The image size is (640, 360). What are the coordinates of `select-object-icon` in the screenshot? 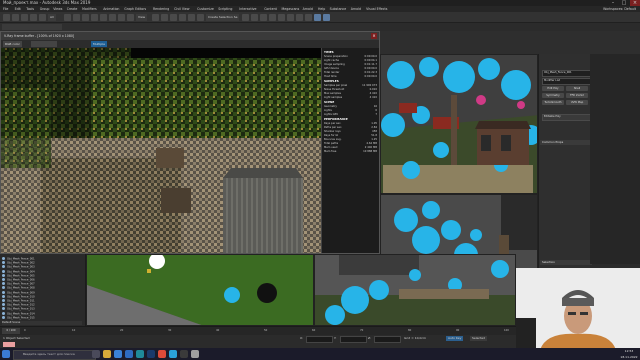 It's located at (67, 17).